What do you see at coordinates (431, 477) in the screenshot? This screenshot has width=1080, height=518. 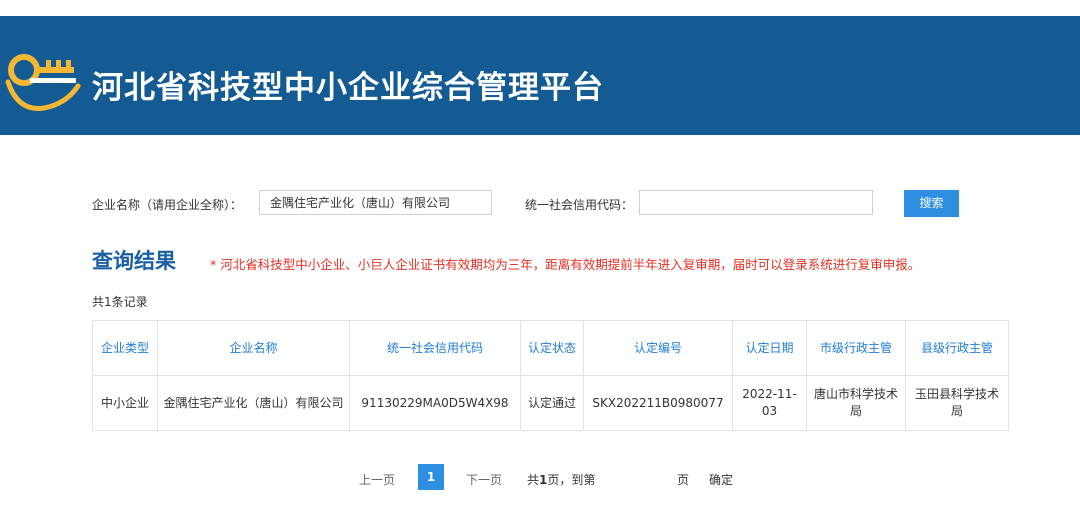 I see `current-page-button: 1` at bounding box center [431, 477].